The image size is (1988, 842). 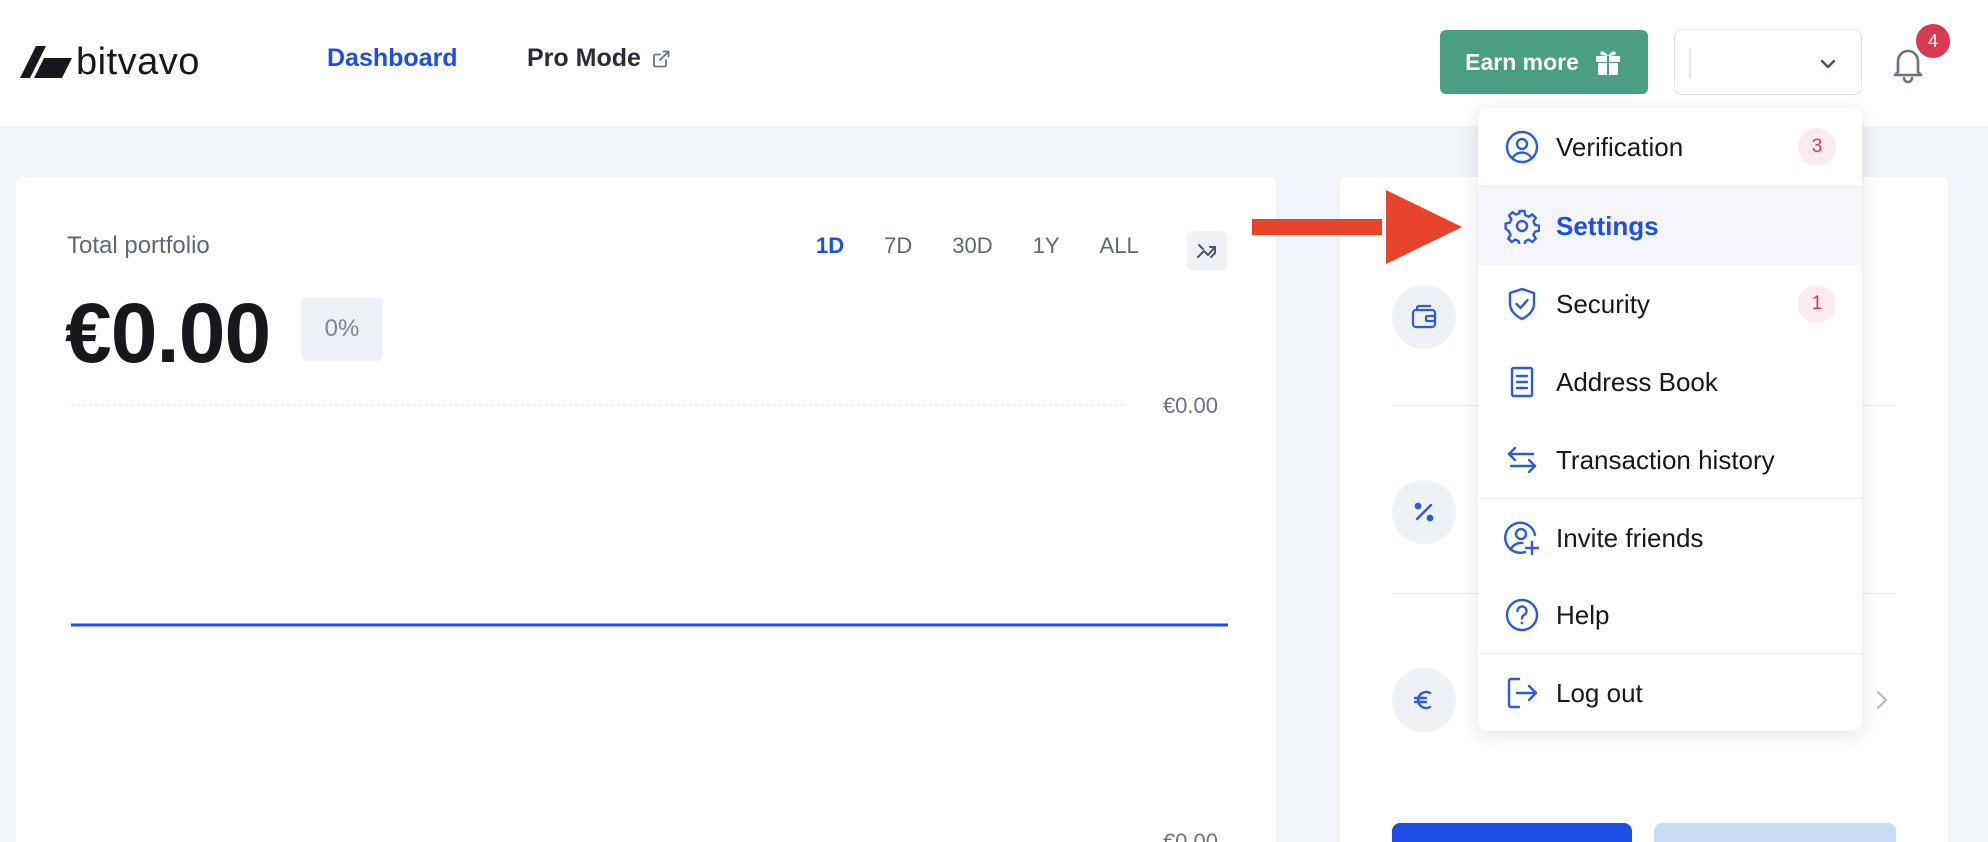 I want to click on euro-icon-circle, so click(x=1424, y=700).